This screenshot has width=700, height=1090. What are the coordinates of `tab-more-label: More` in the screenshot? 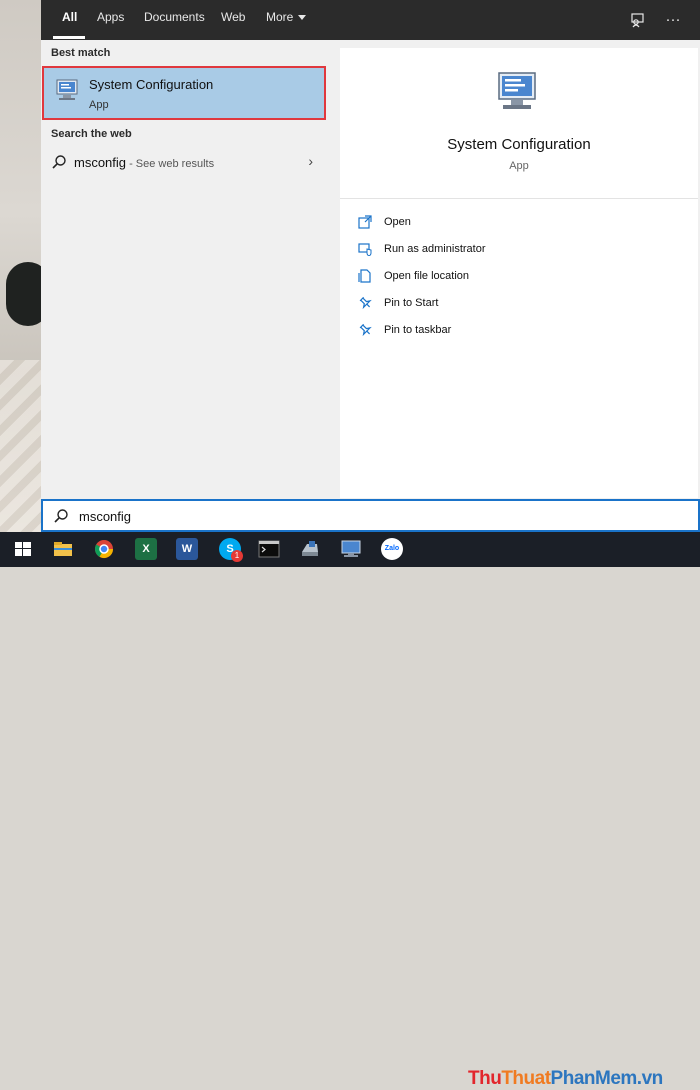 It's located at (280, 17).